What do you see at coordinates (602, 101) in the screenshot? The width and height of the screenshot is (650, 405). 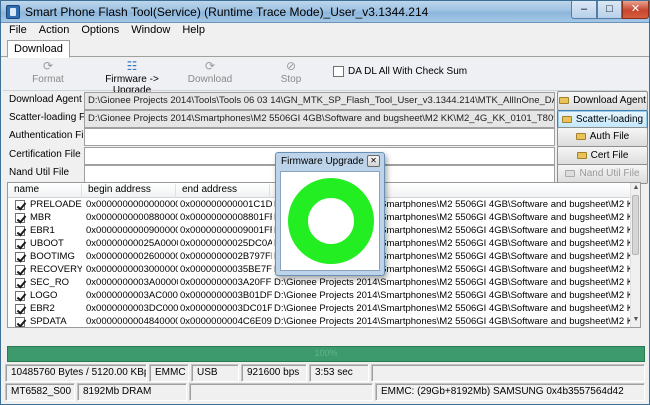 I see `download-agent-button: Download Agent` at bounding box center [602, 101].